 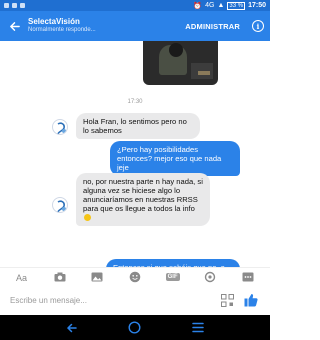 I want to click on message-input, so click(x=111, y=300).